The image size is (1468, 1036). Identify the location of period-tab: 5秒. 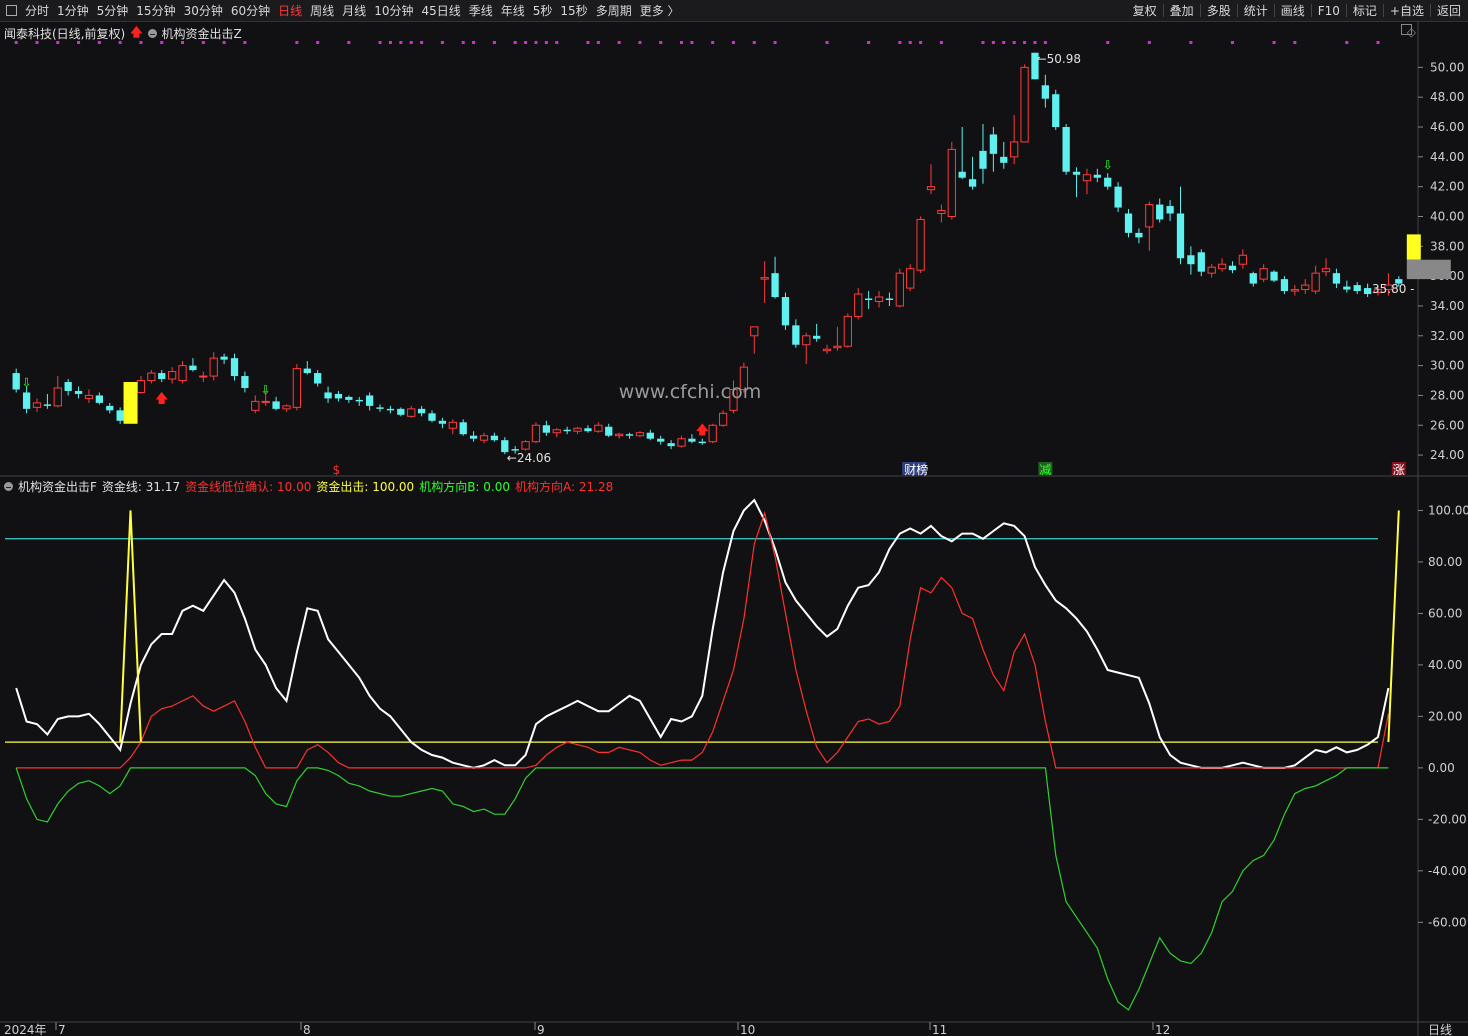
(543, 10).